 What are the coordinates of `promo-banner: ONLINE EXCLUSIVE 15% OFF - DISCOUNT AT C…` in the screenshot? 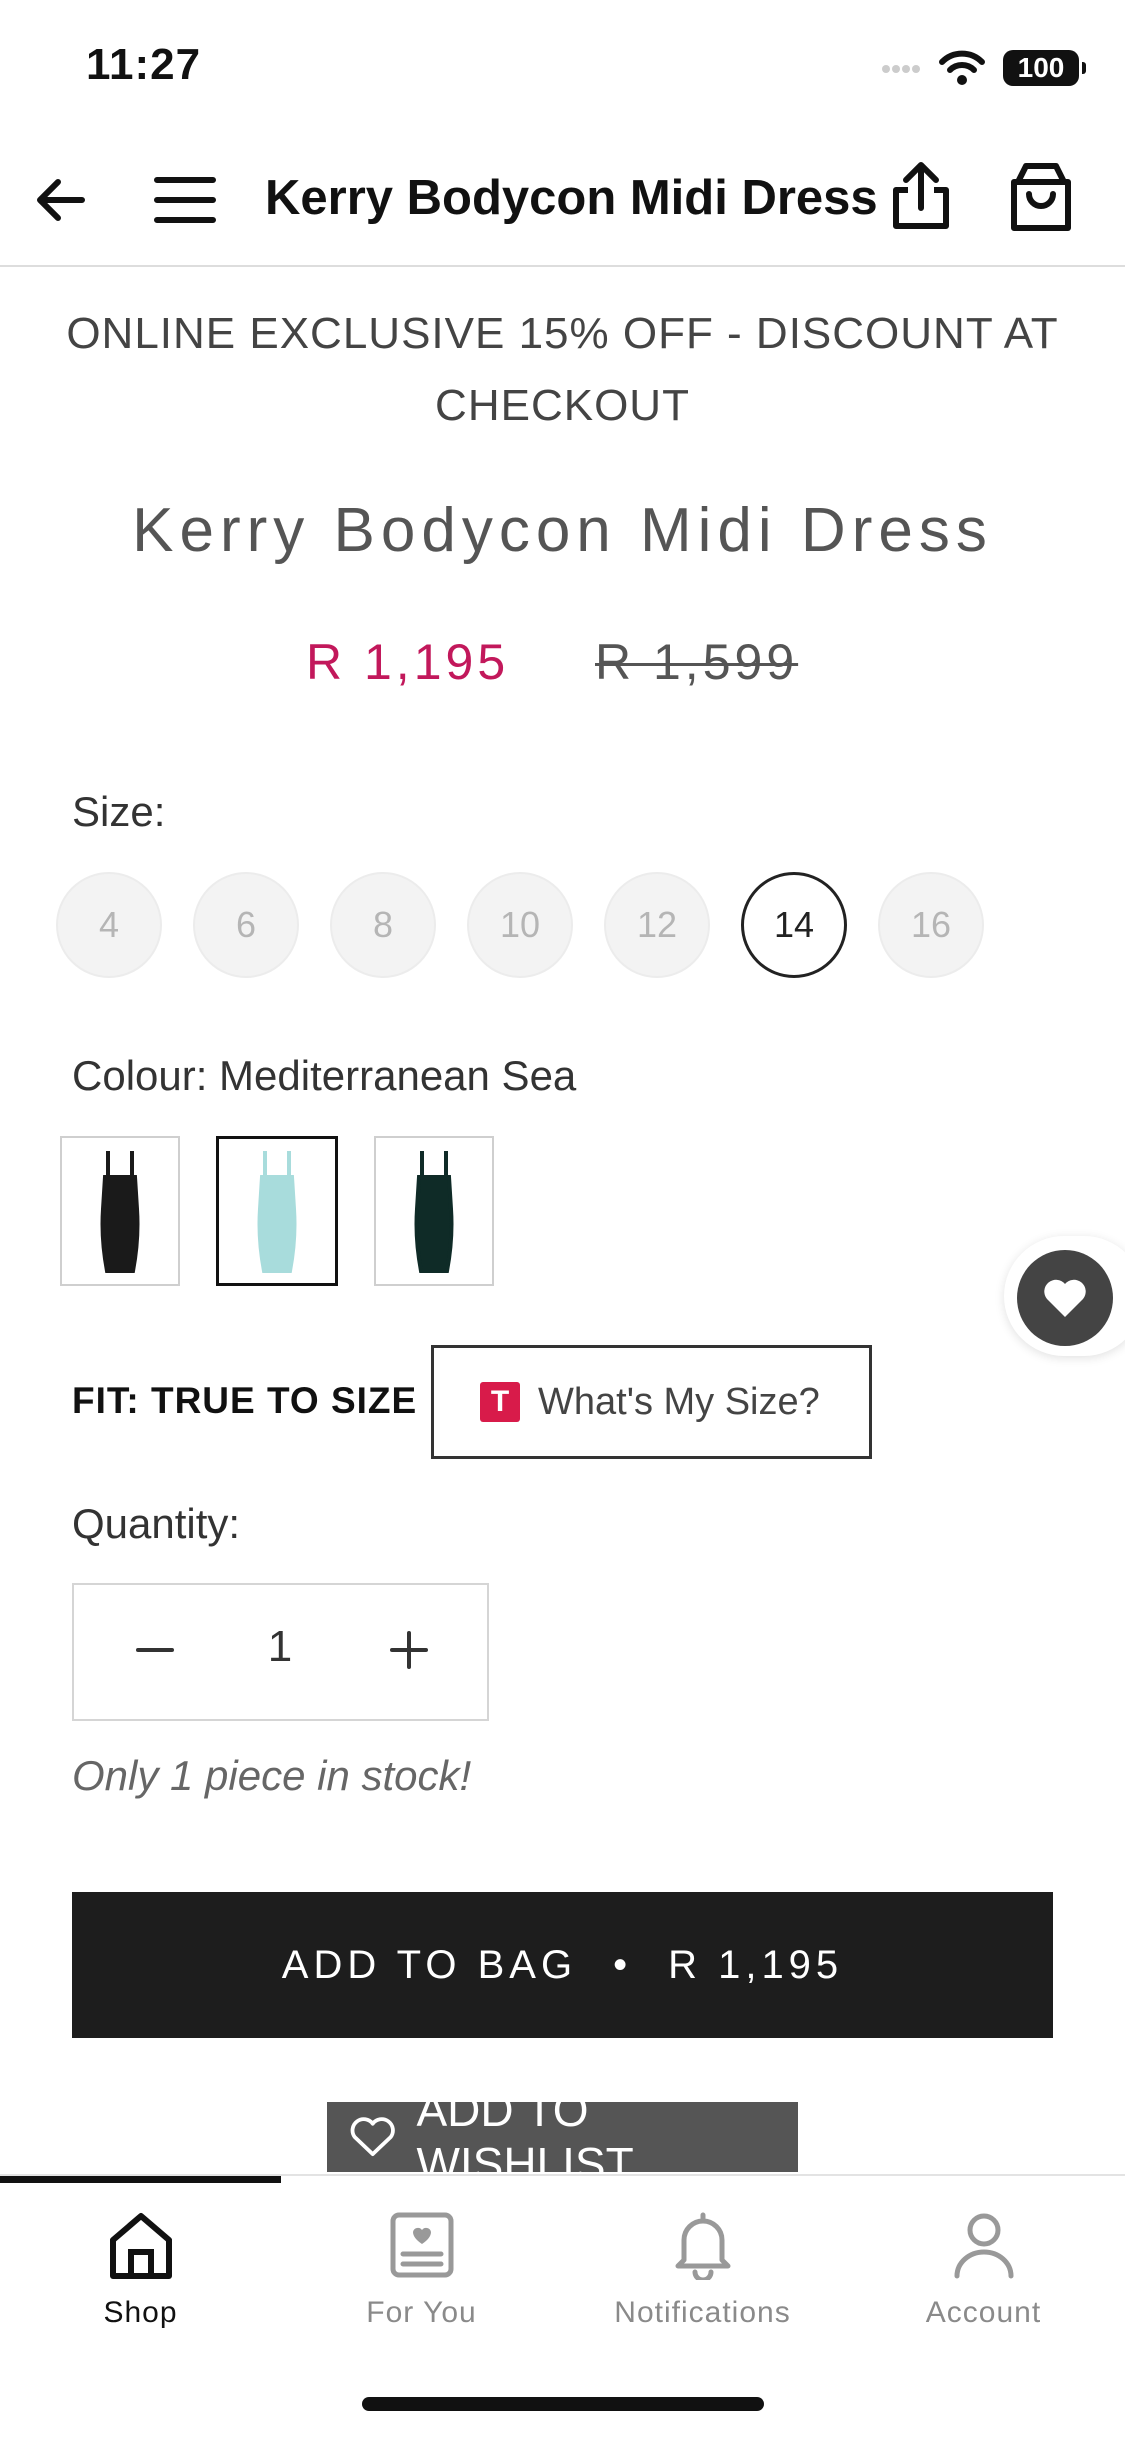 It's located at (562, 370).